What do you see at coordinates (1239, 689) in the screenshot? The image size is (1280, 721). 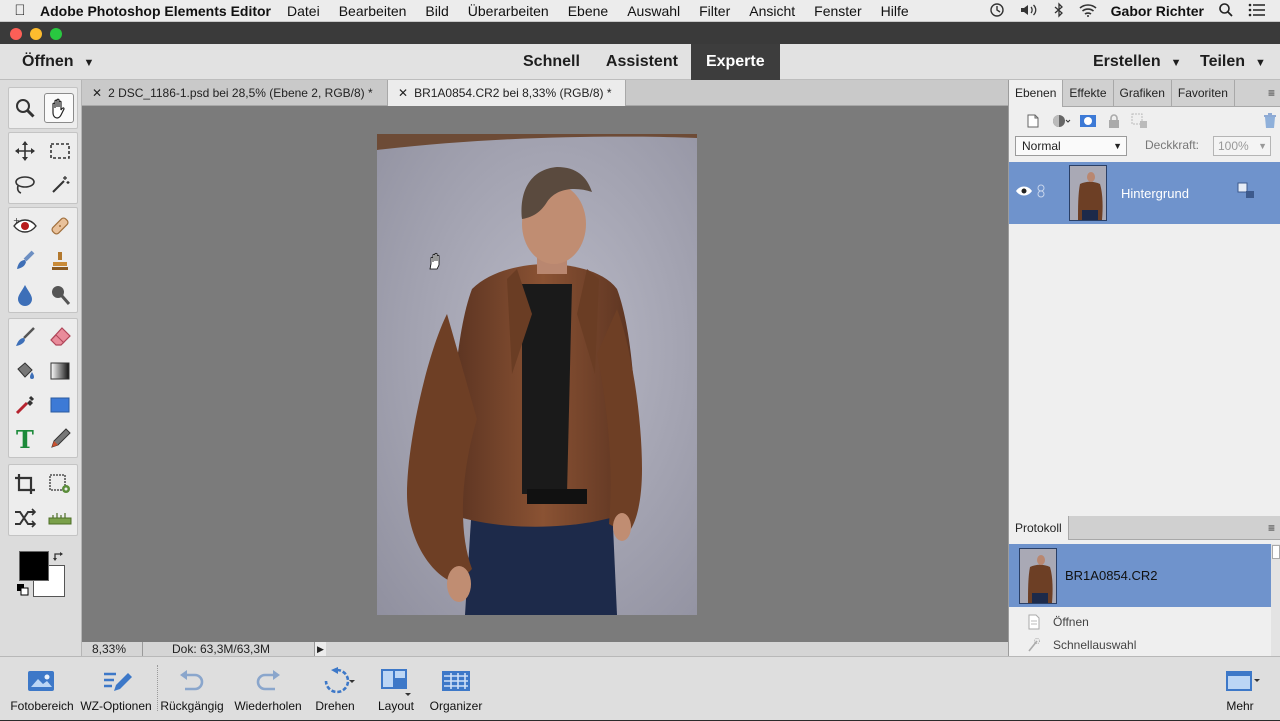 I see `more-button: Mehr` at bounding box center [1239, 689].